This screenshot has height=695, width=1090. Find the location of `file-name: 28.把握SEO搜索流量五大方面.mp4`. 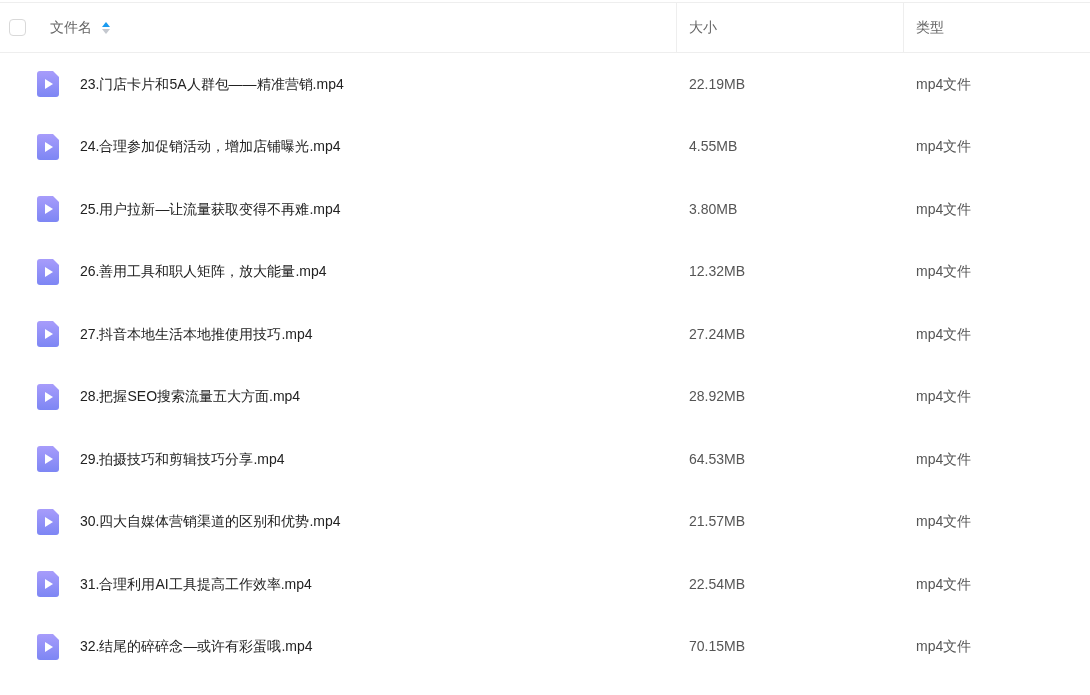

file-name: 28.把握SEO搜索流量五大方面.mp4 is located at coordinates (190, 397).